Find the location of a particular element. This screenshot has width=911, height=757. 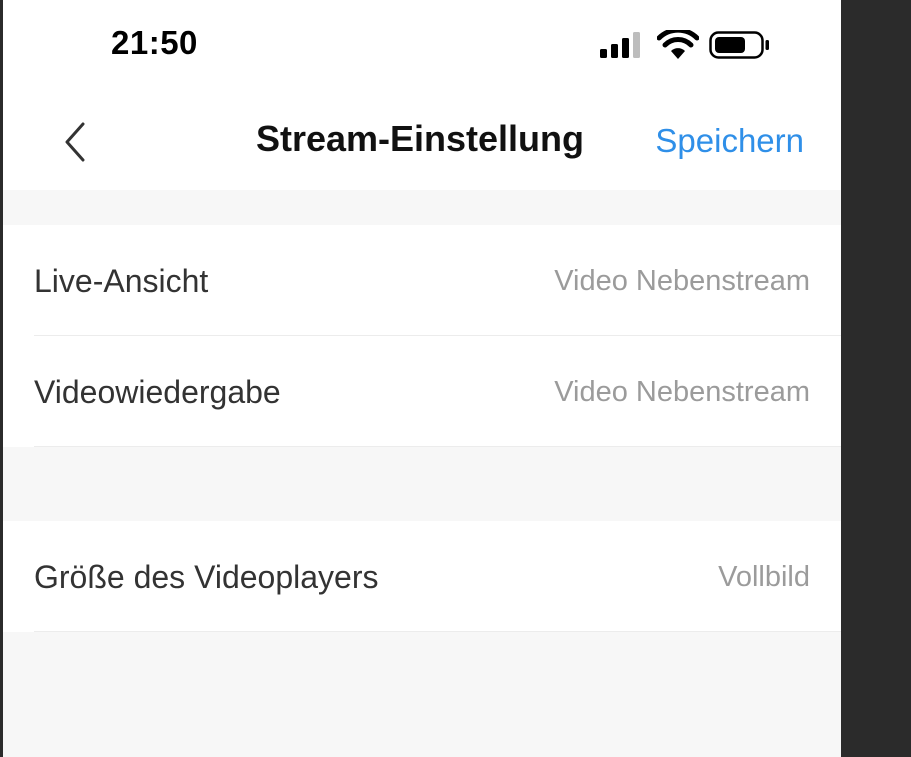

settings-row-player-size: Größe des Videoplayers Vollbild is located at coordinates (422, 576).